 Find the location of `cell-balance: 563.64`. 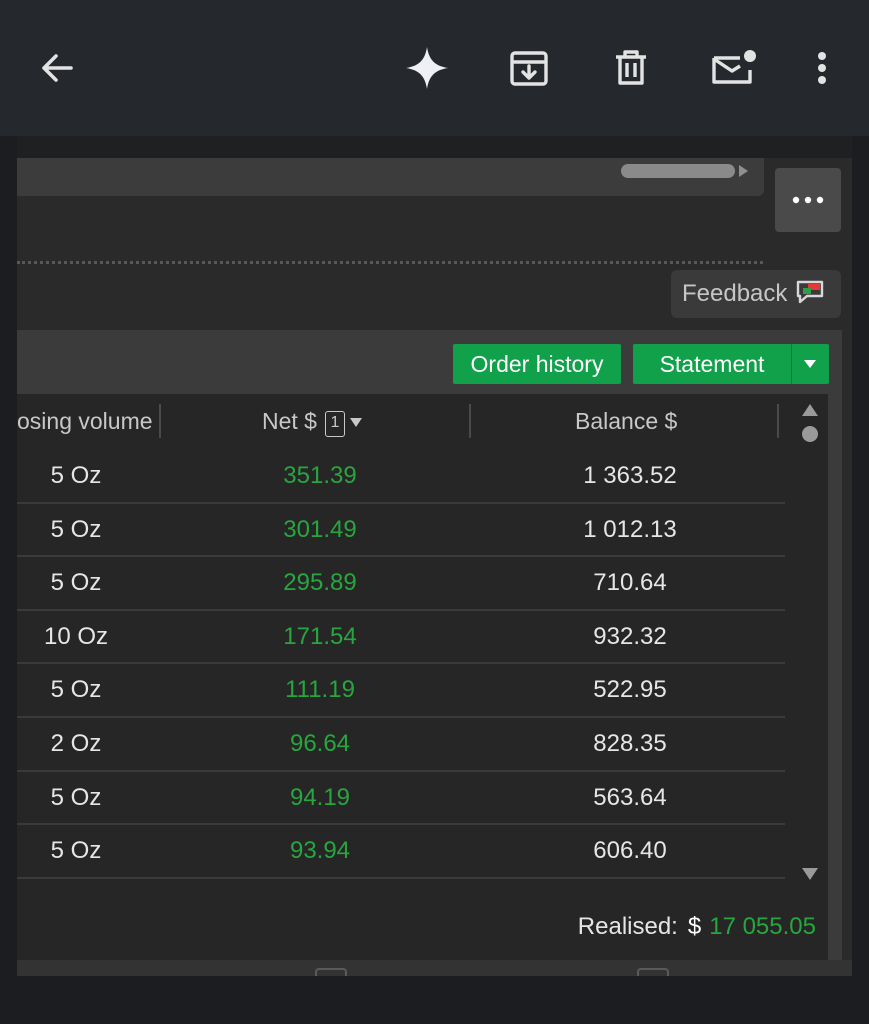

cell-balance: 563.64 is located at coordinates (630, 797).